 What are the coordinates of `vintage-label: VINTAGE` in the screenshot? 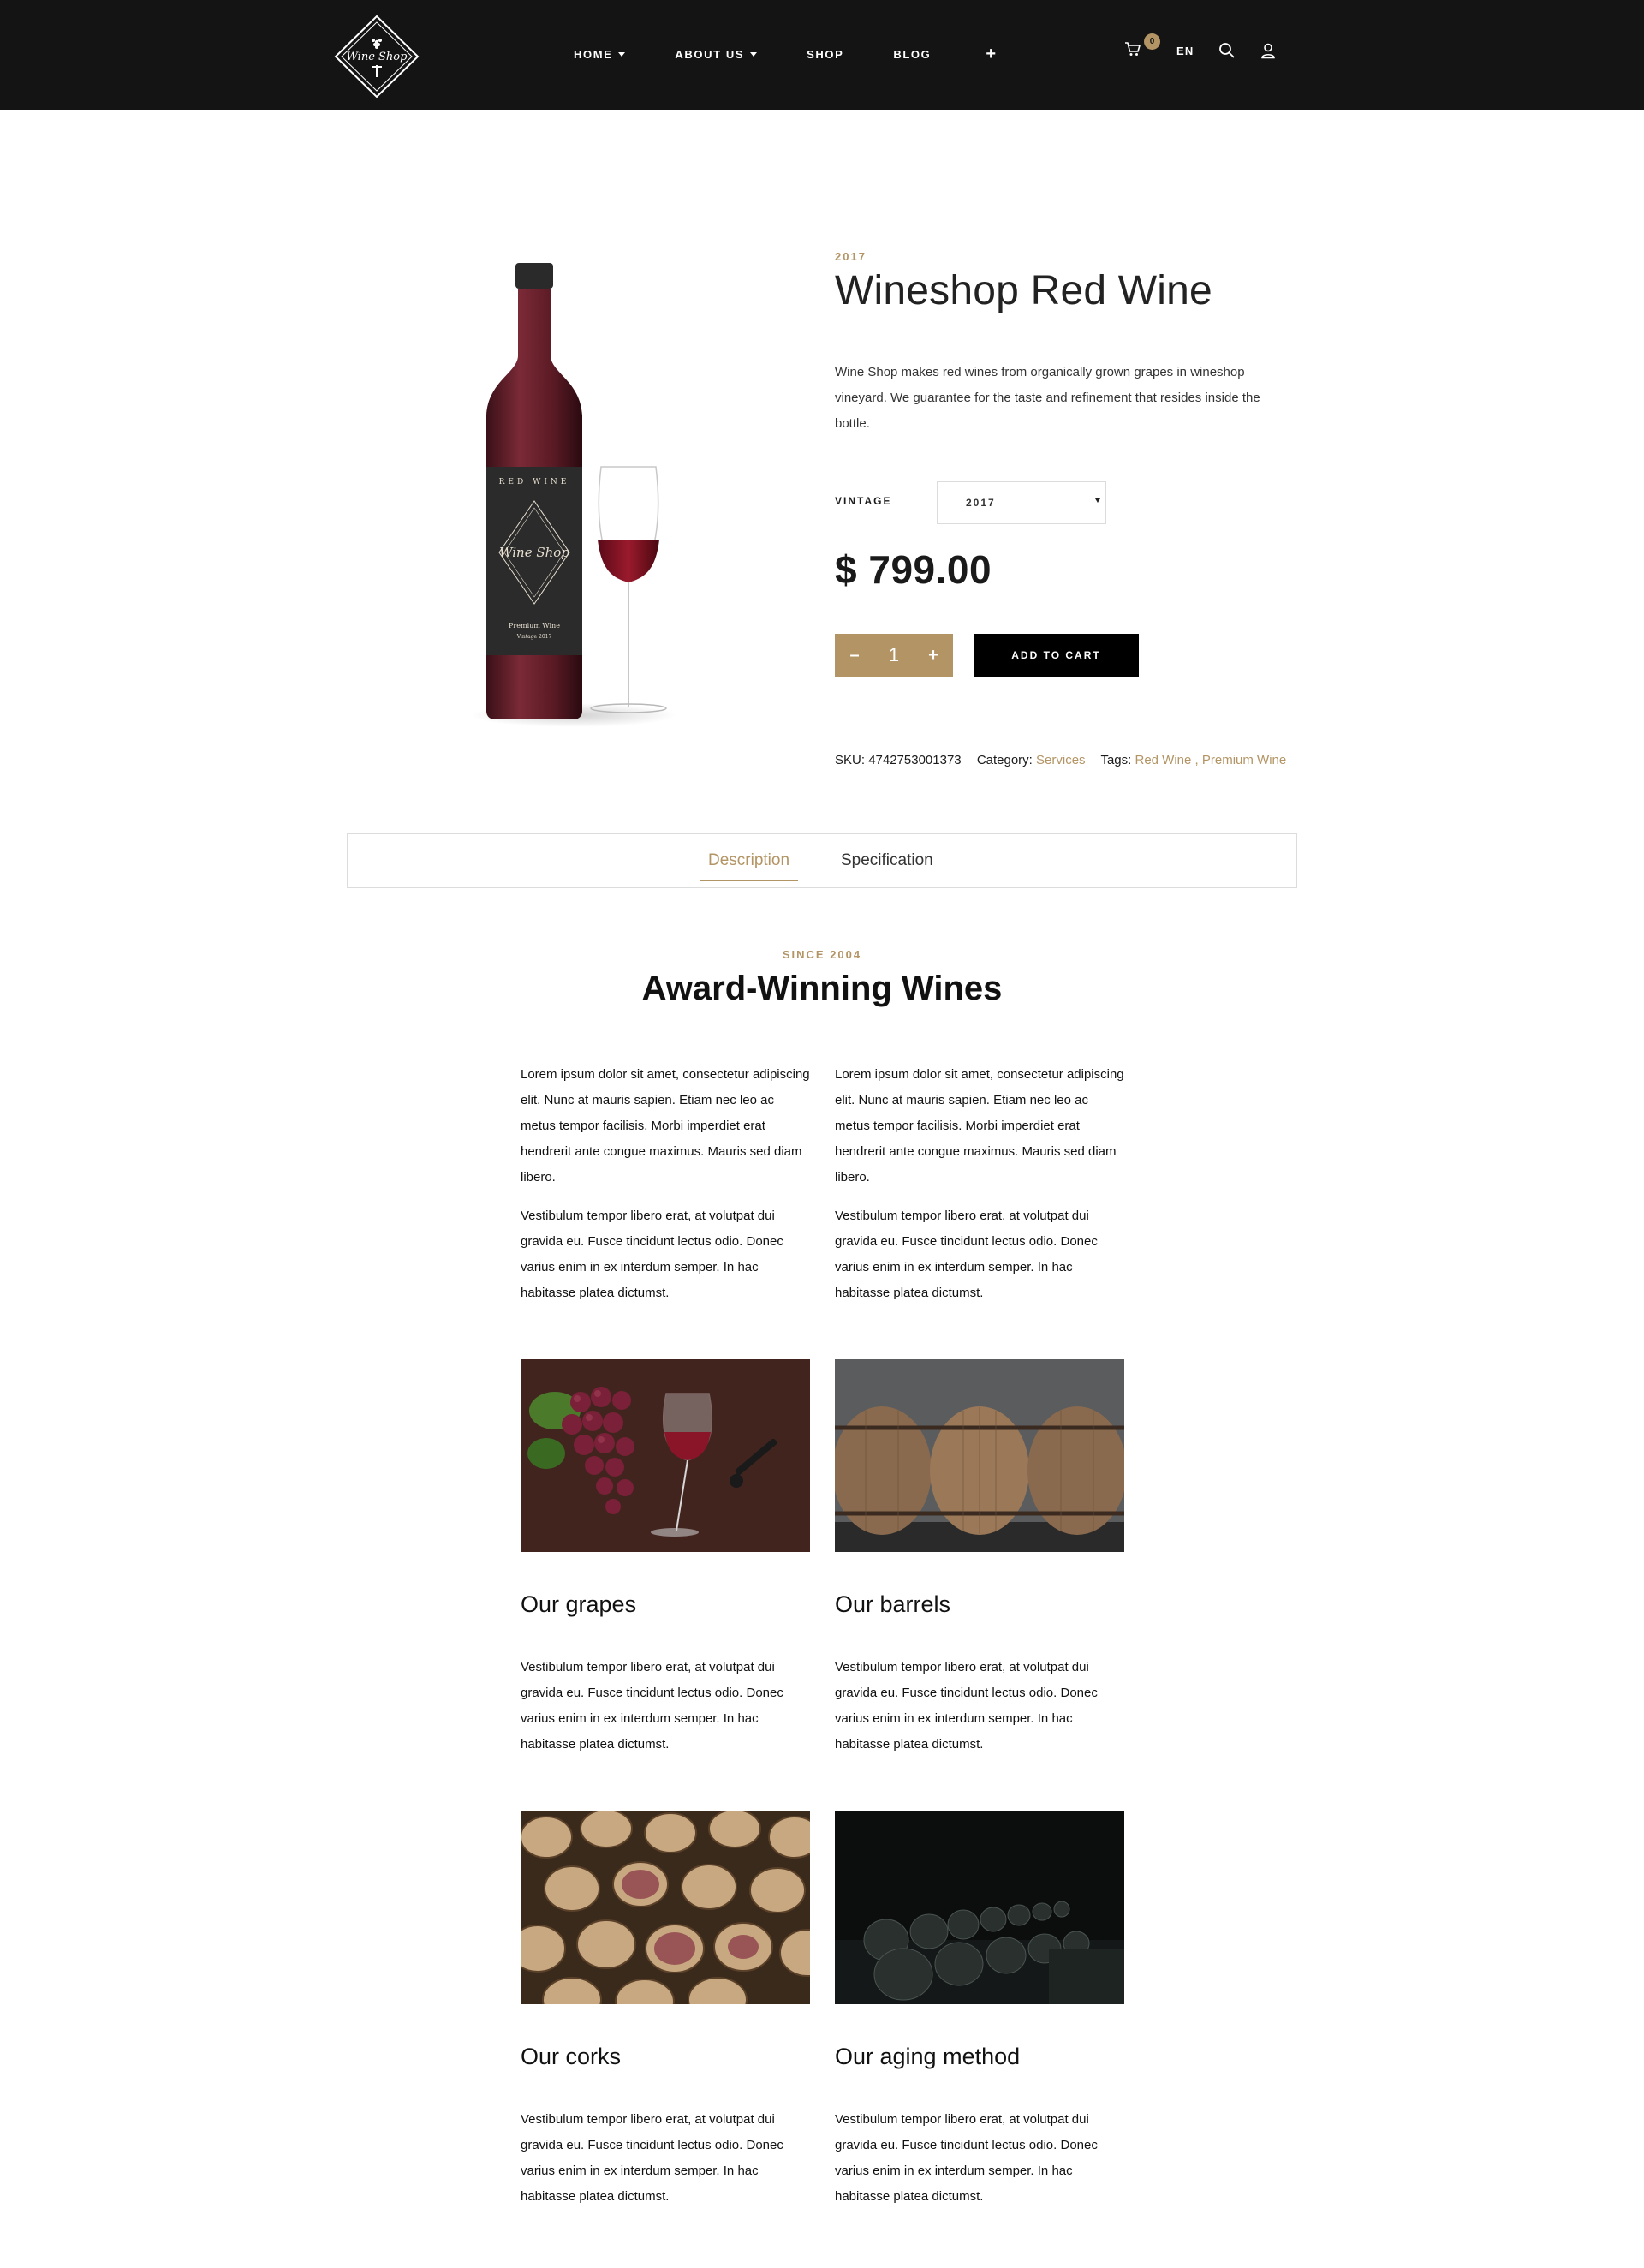 It's located at (863, 501).